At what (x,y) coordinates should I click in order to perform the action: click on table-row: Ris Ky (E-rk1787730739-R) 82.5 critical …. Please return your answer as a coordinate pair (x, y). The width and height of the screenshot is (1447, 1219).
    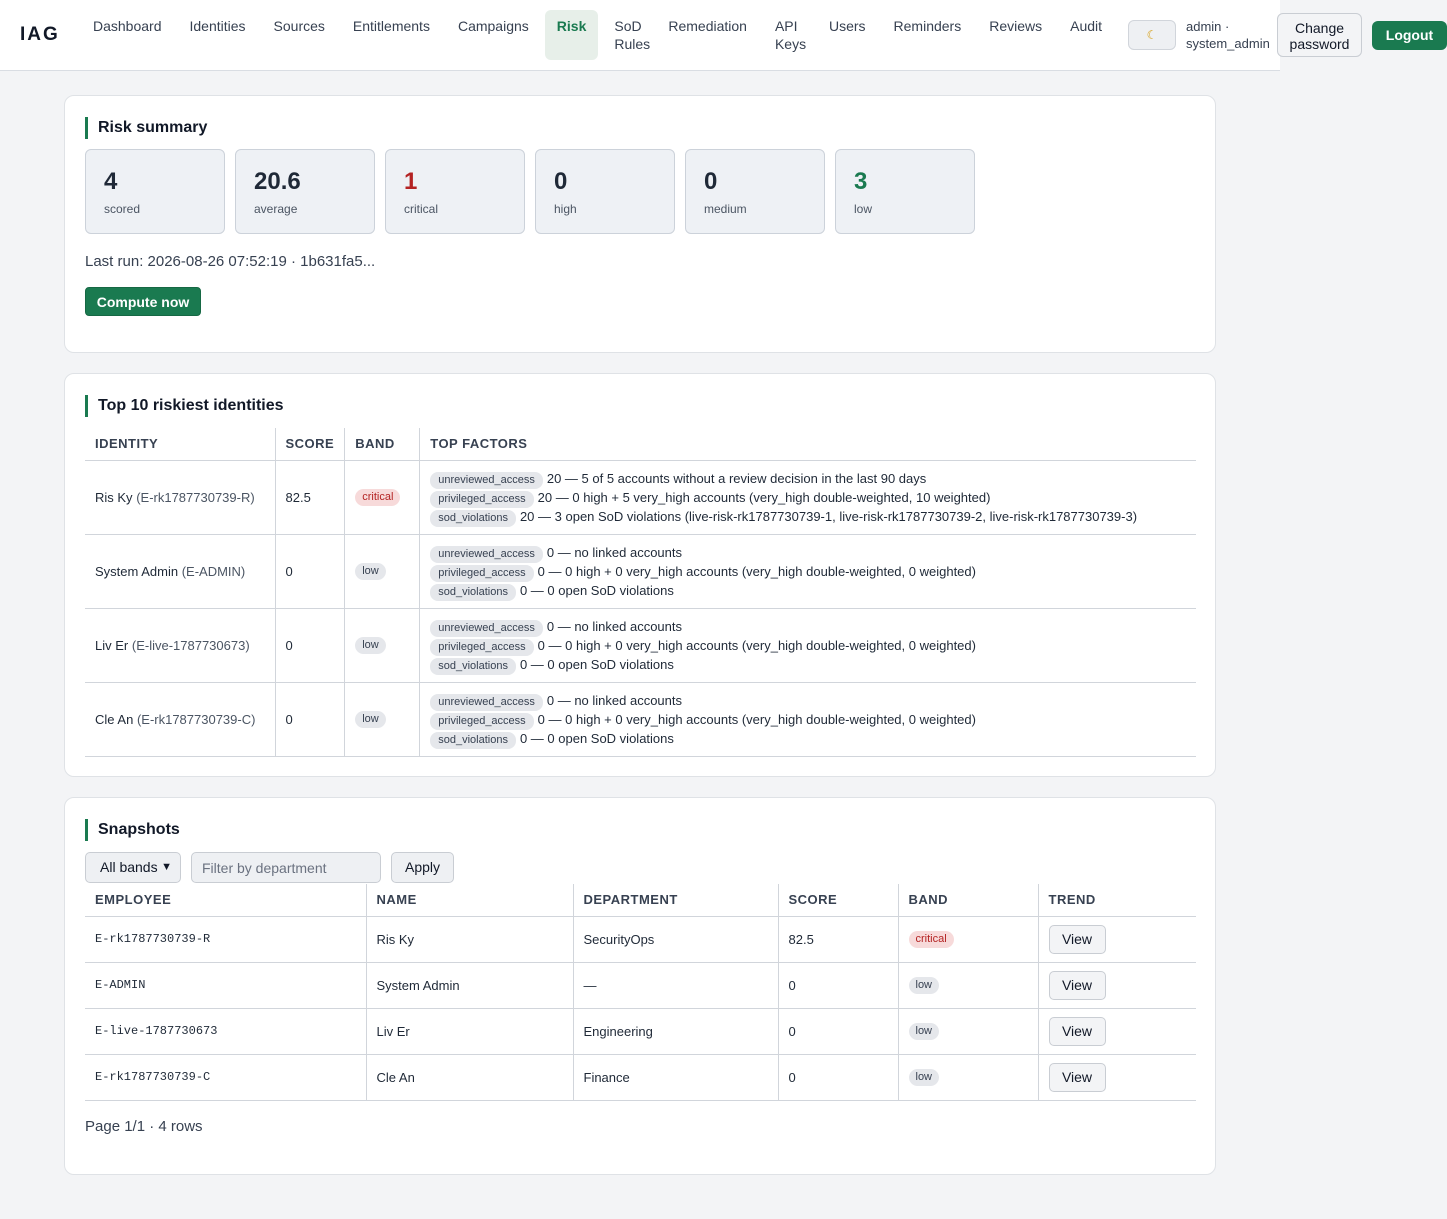
    Looking at the image, I should click on (640, 497).